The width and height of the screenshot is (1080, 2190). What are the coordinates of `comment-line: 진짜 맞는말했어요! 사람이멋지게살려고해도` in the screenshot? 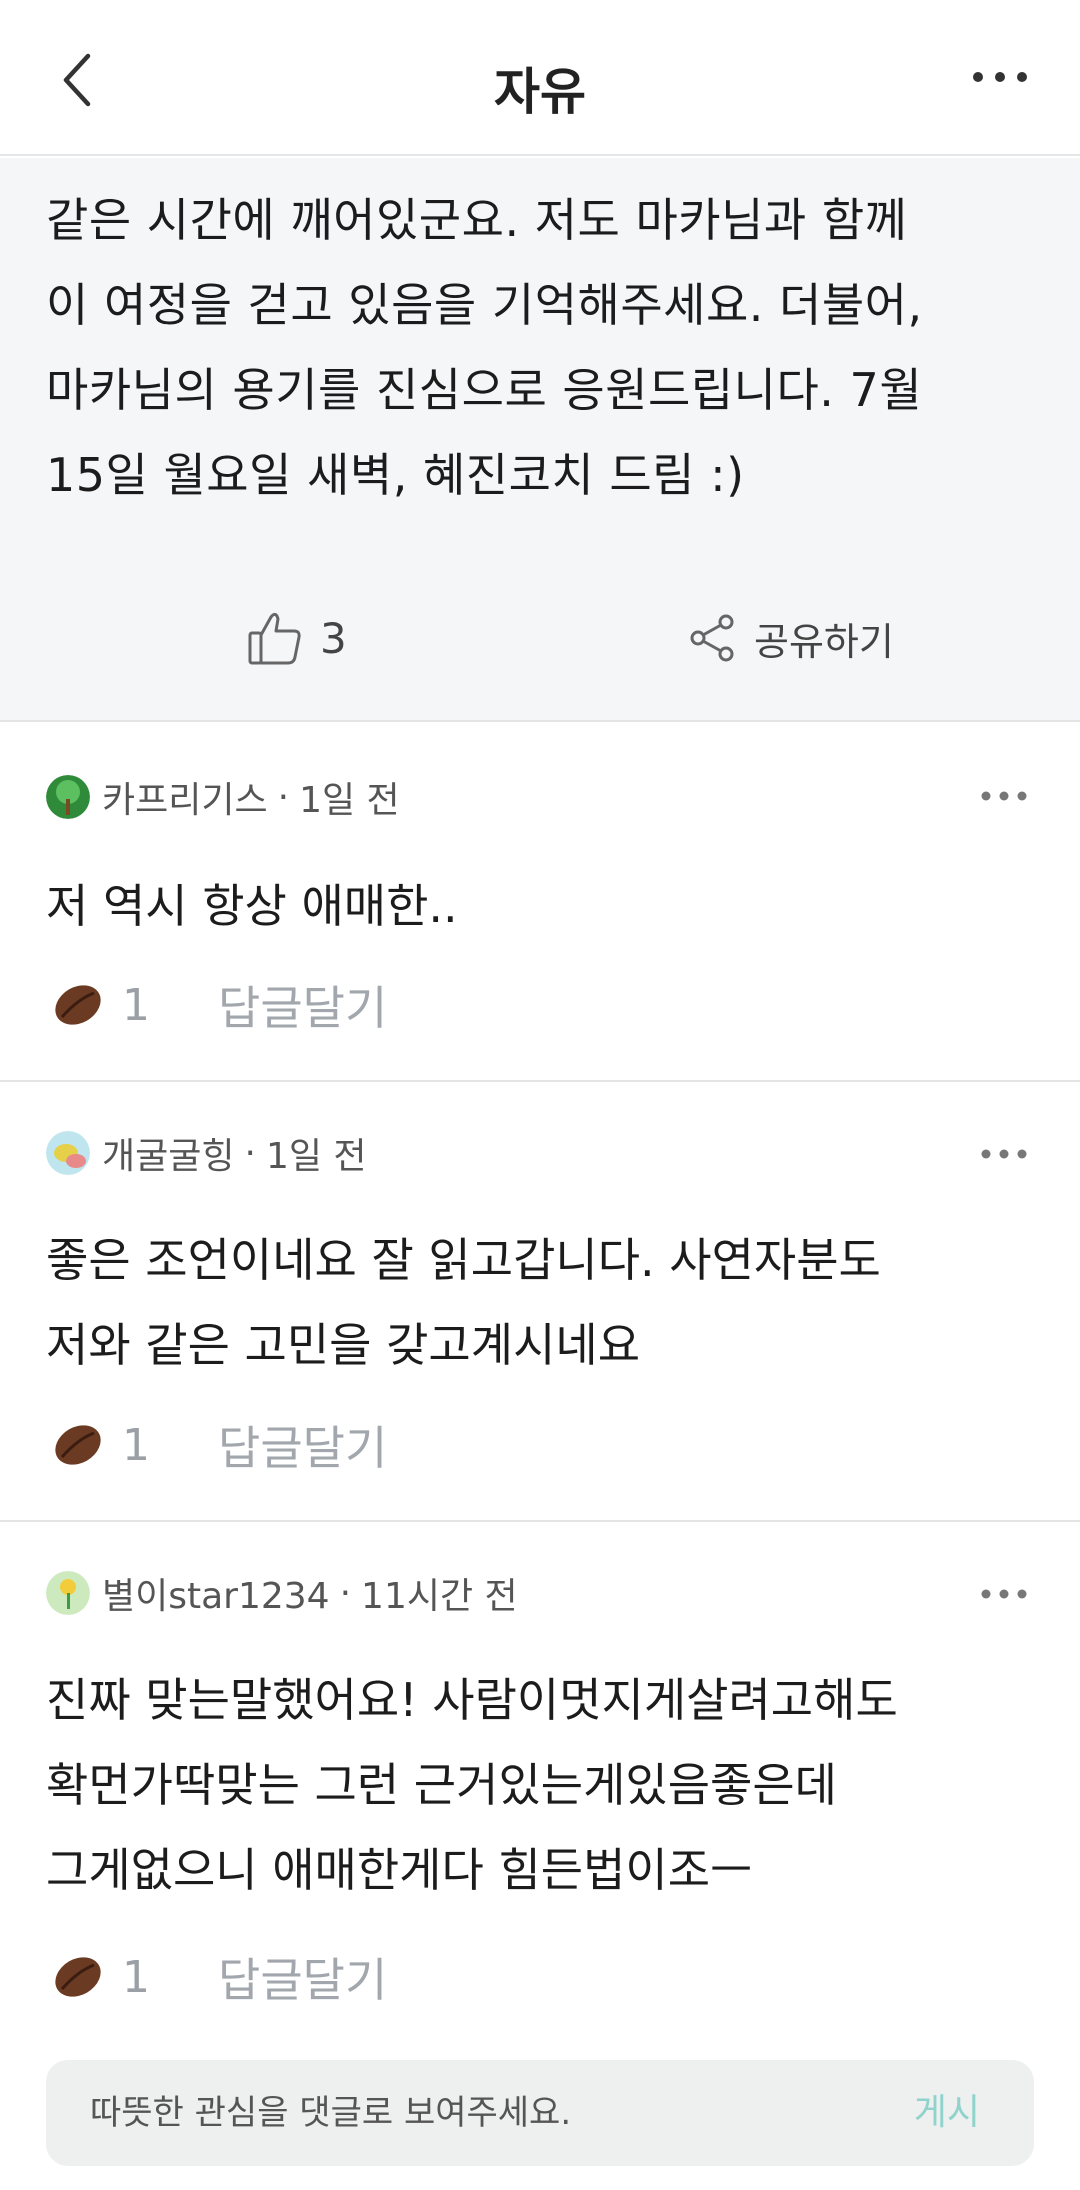 It's located at (472, 1700).